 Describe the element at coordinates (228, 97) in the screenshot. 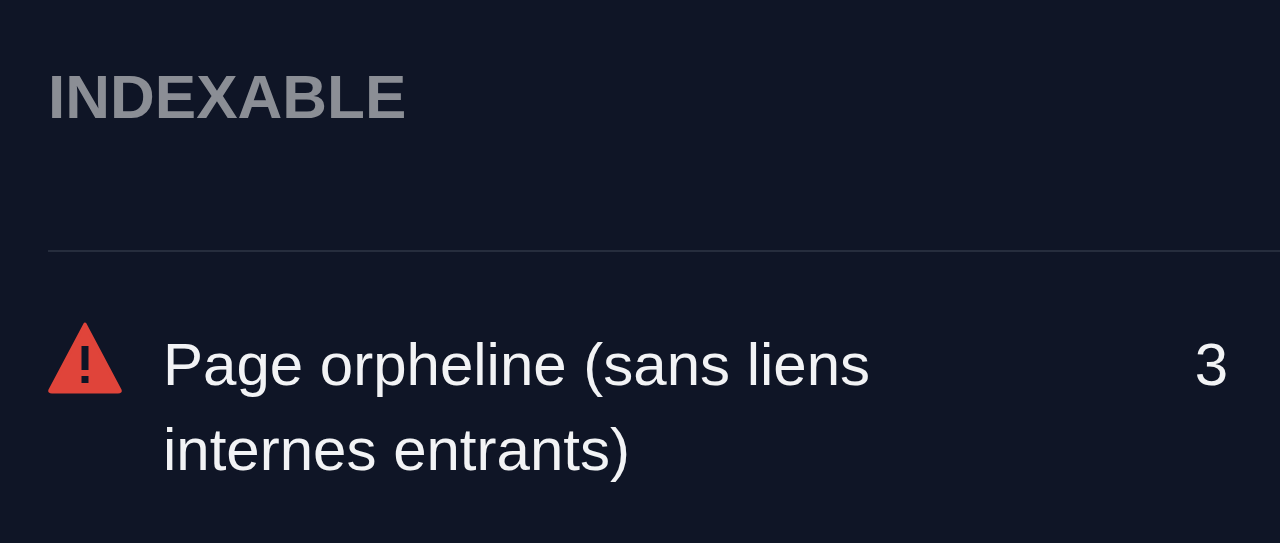

I see `section-title: INDEXABLE` at that location.